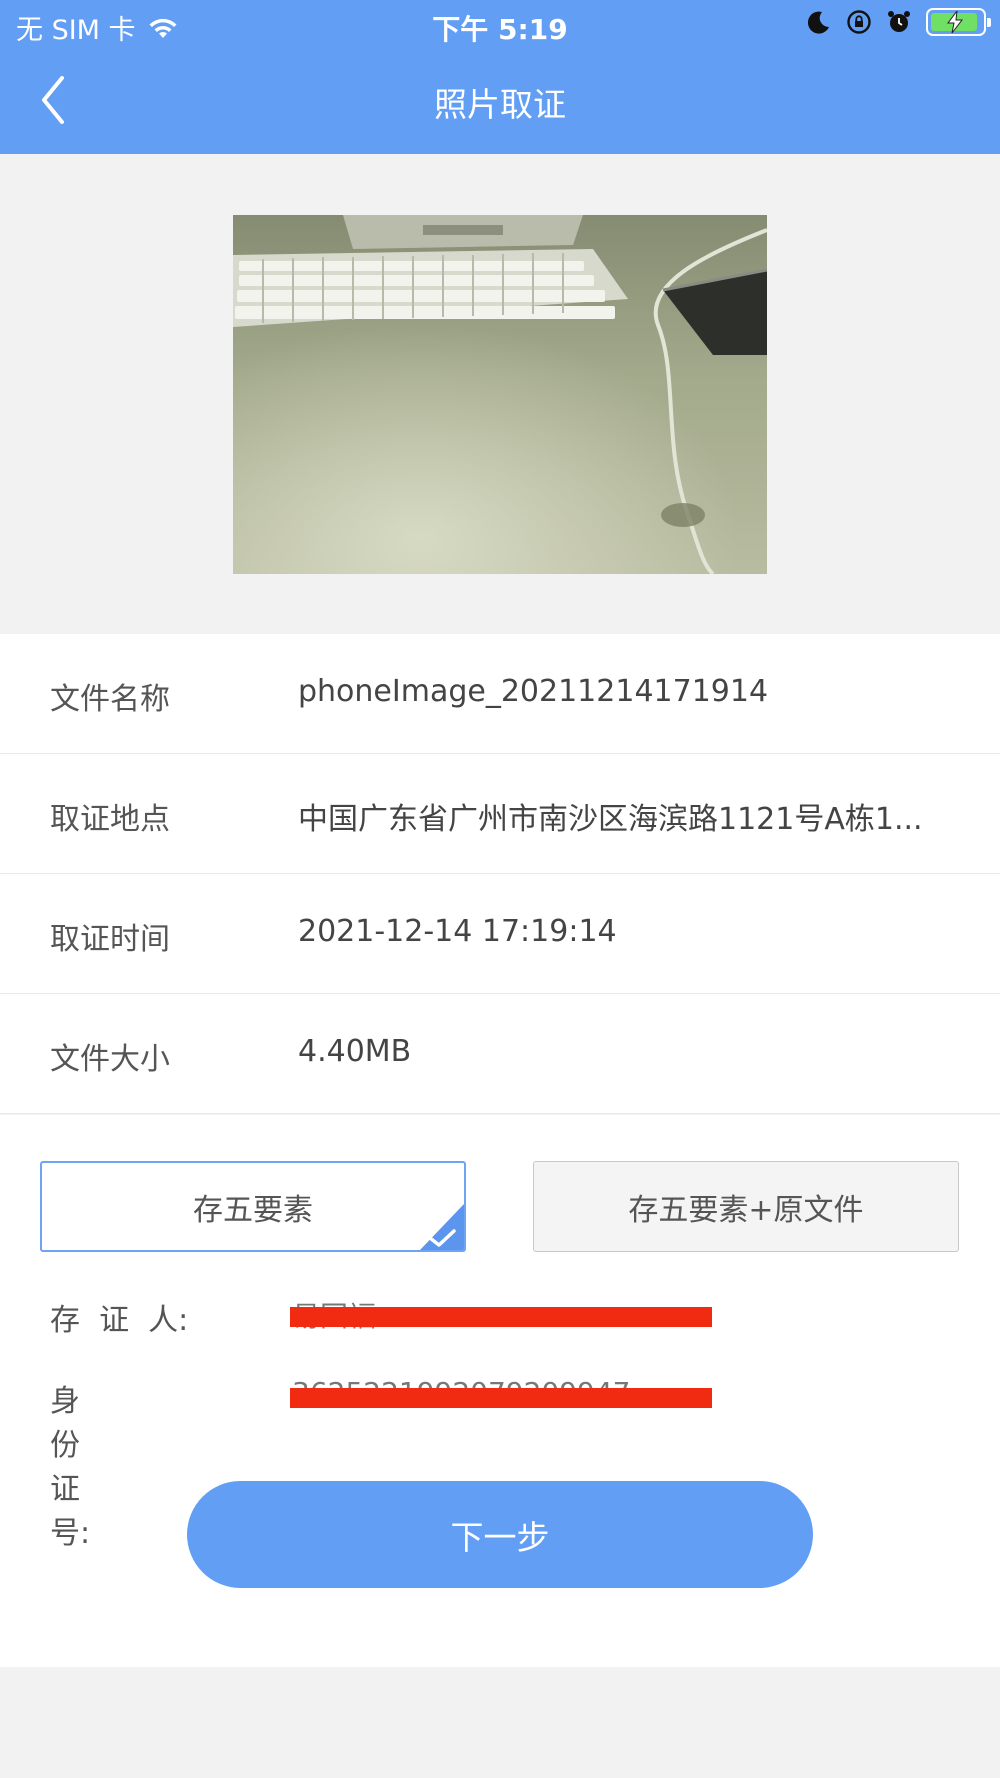 Image resolution: width=1000 pixels, height=1778 pixels. Describe the element at coordinates (110, 819) in the screenshot. I see `info-label: 取证地点` at that location.